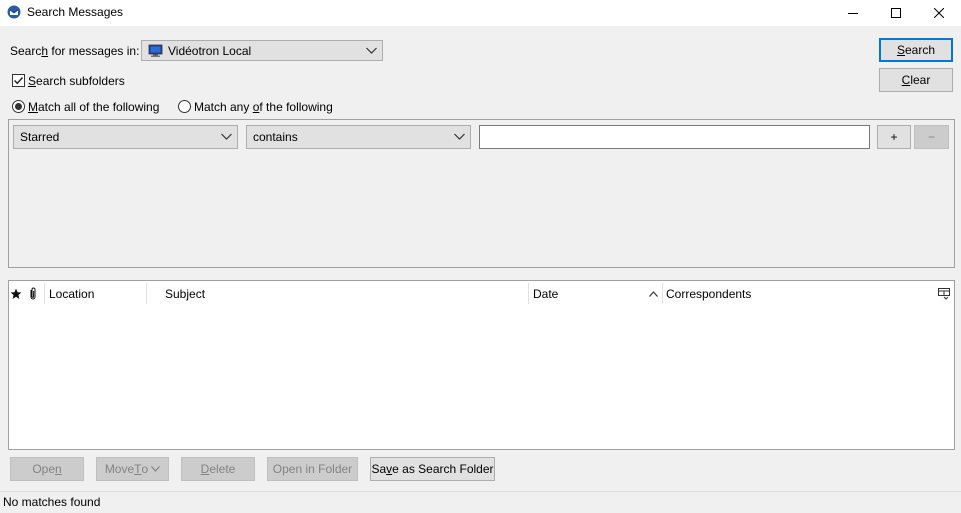 The height and width of the screenshot is (513, 961). What do you see at coordinates (480, 502) in the screenshot?
I see `status-bar` at bounding box center [480, 502].